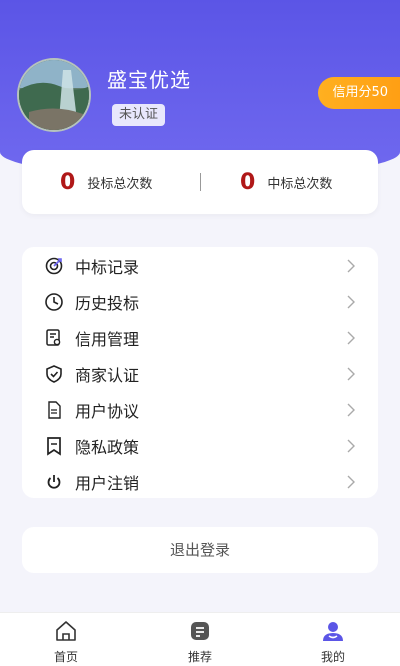 The image size is (400, 666). Describe the element at coordinates (68, 182) in the screenshot. I see `bid-count-value: 0` at that location.